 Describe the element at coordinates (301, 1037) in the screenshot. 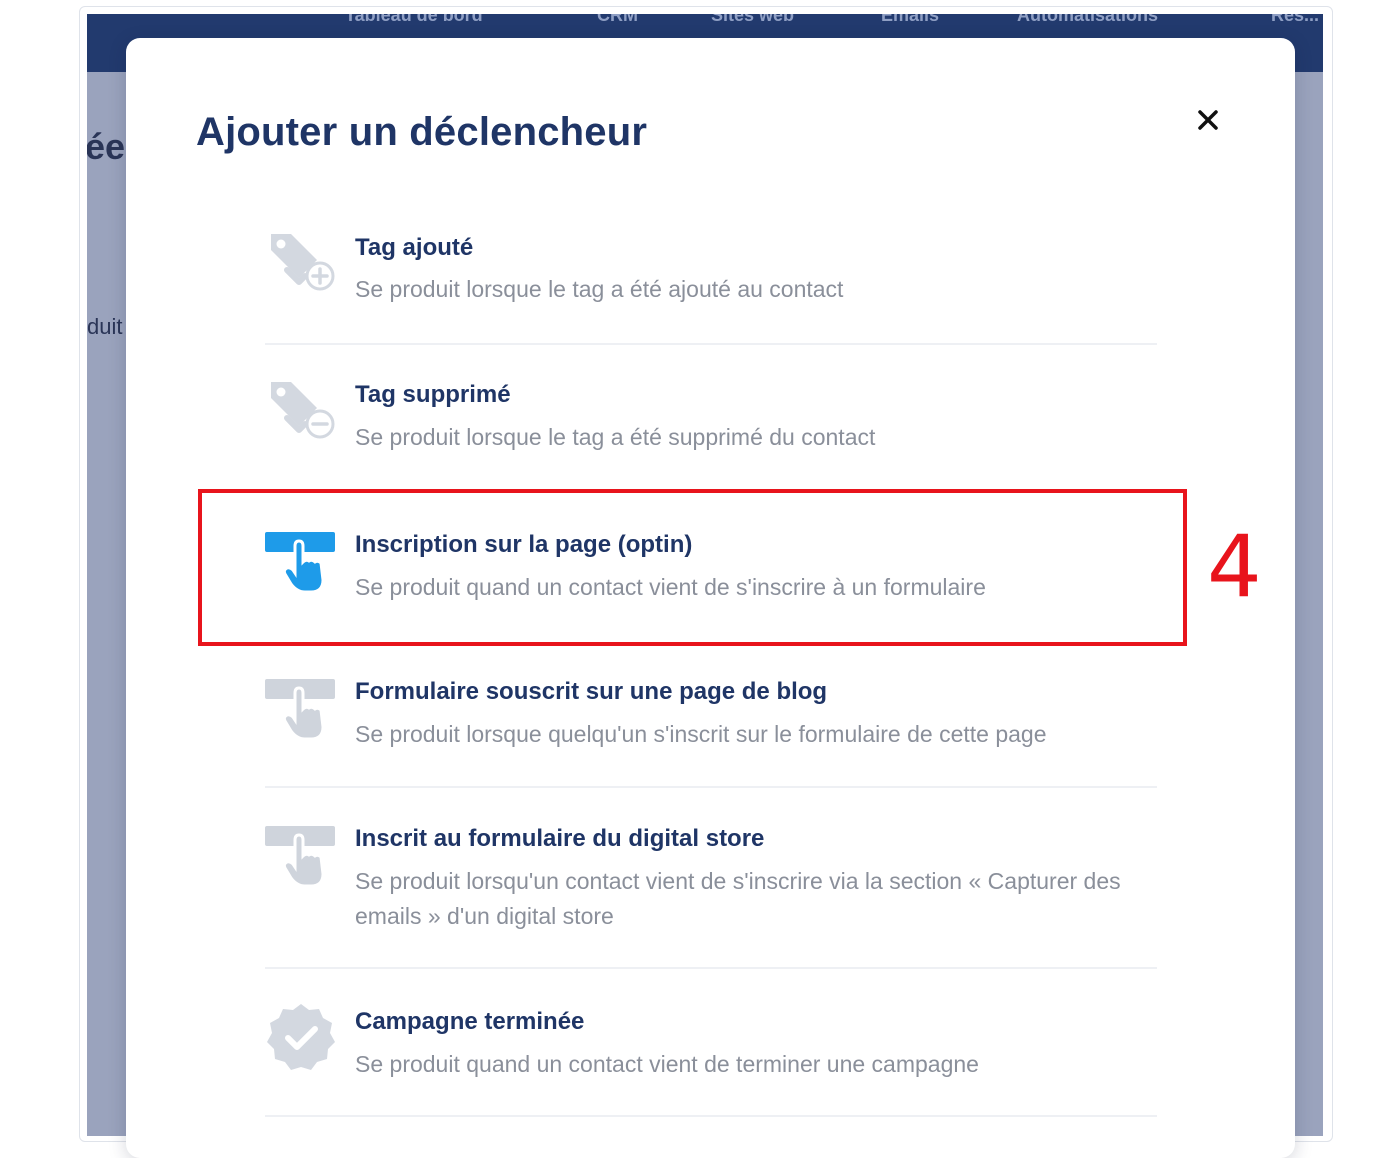

I see `check-badge-icon` at that location.